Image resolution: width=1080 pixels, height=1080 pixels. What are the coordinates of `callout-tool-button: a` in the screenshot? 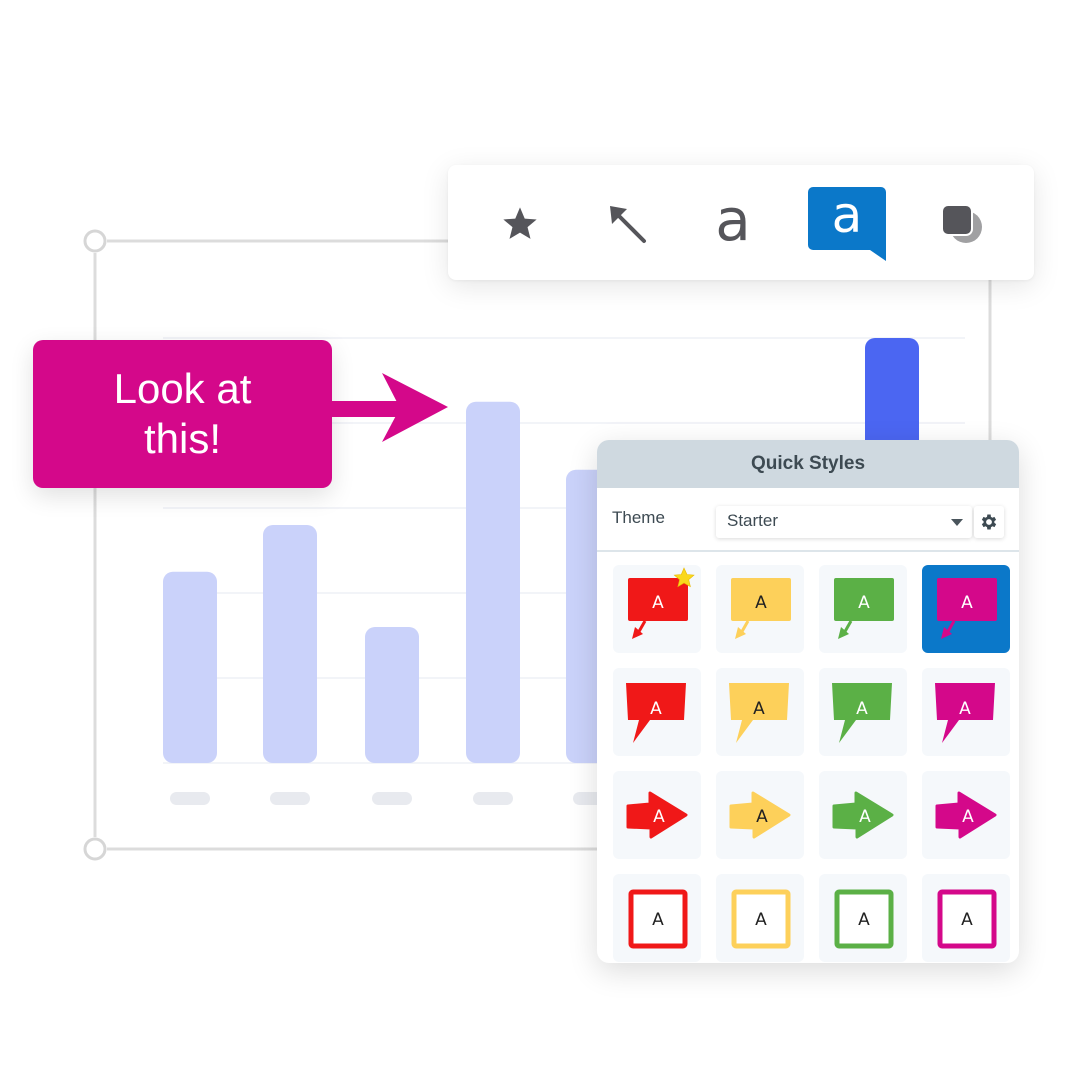 It's located at (847, 223).